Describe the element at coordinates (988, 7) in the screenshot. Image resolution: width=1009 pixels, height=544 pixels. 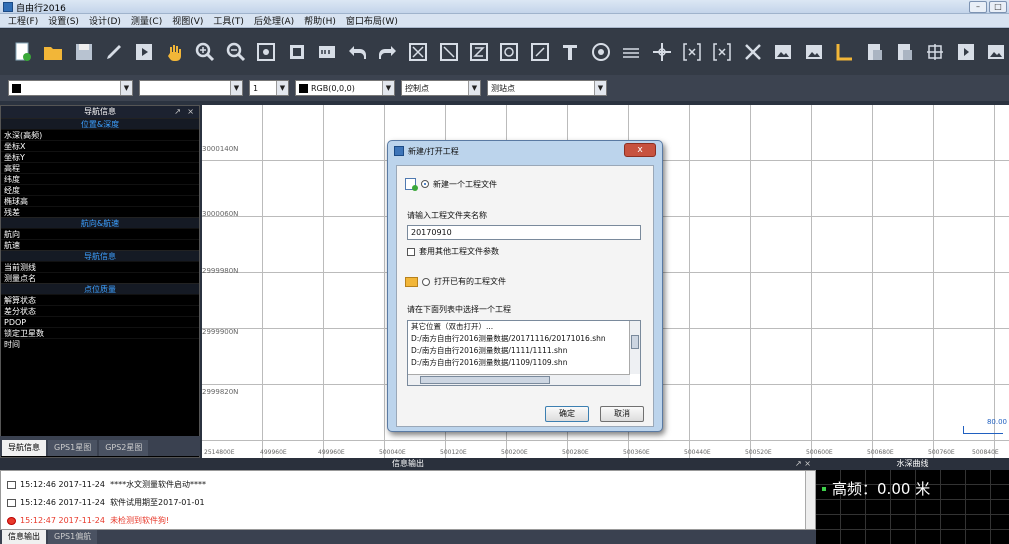
I see `window-controls: – □` at that location.